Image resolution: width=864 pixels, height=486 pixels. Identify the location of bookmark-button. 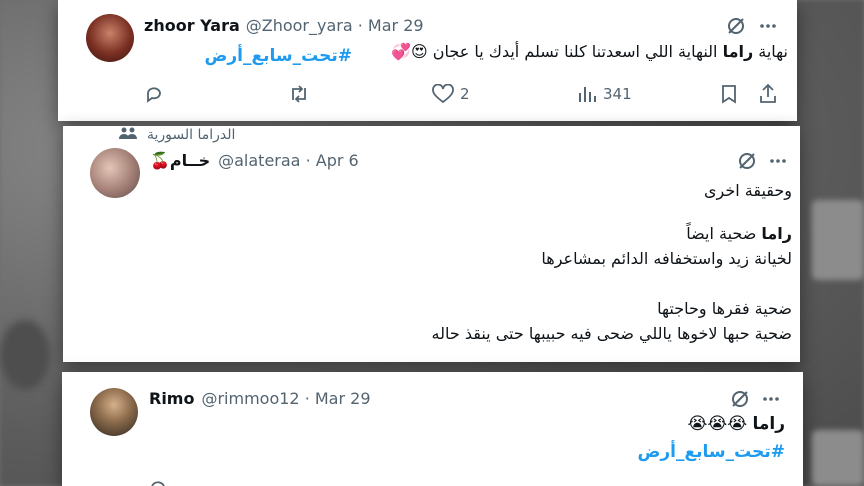
(729, 94).